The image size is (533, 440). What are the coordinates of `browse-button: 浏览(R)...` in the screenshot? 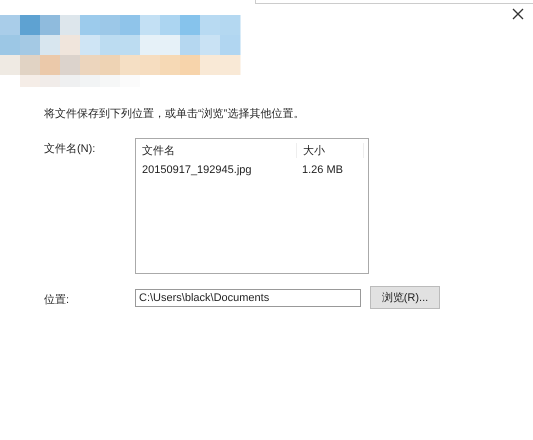 It's located at (405, 297).